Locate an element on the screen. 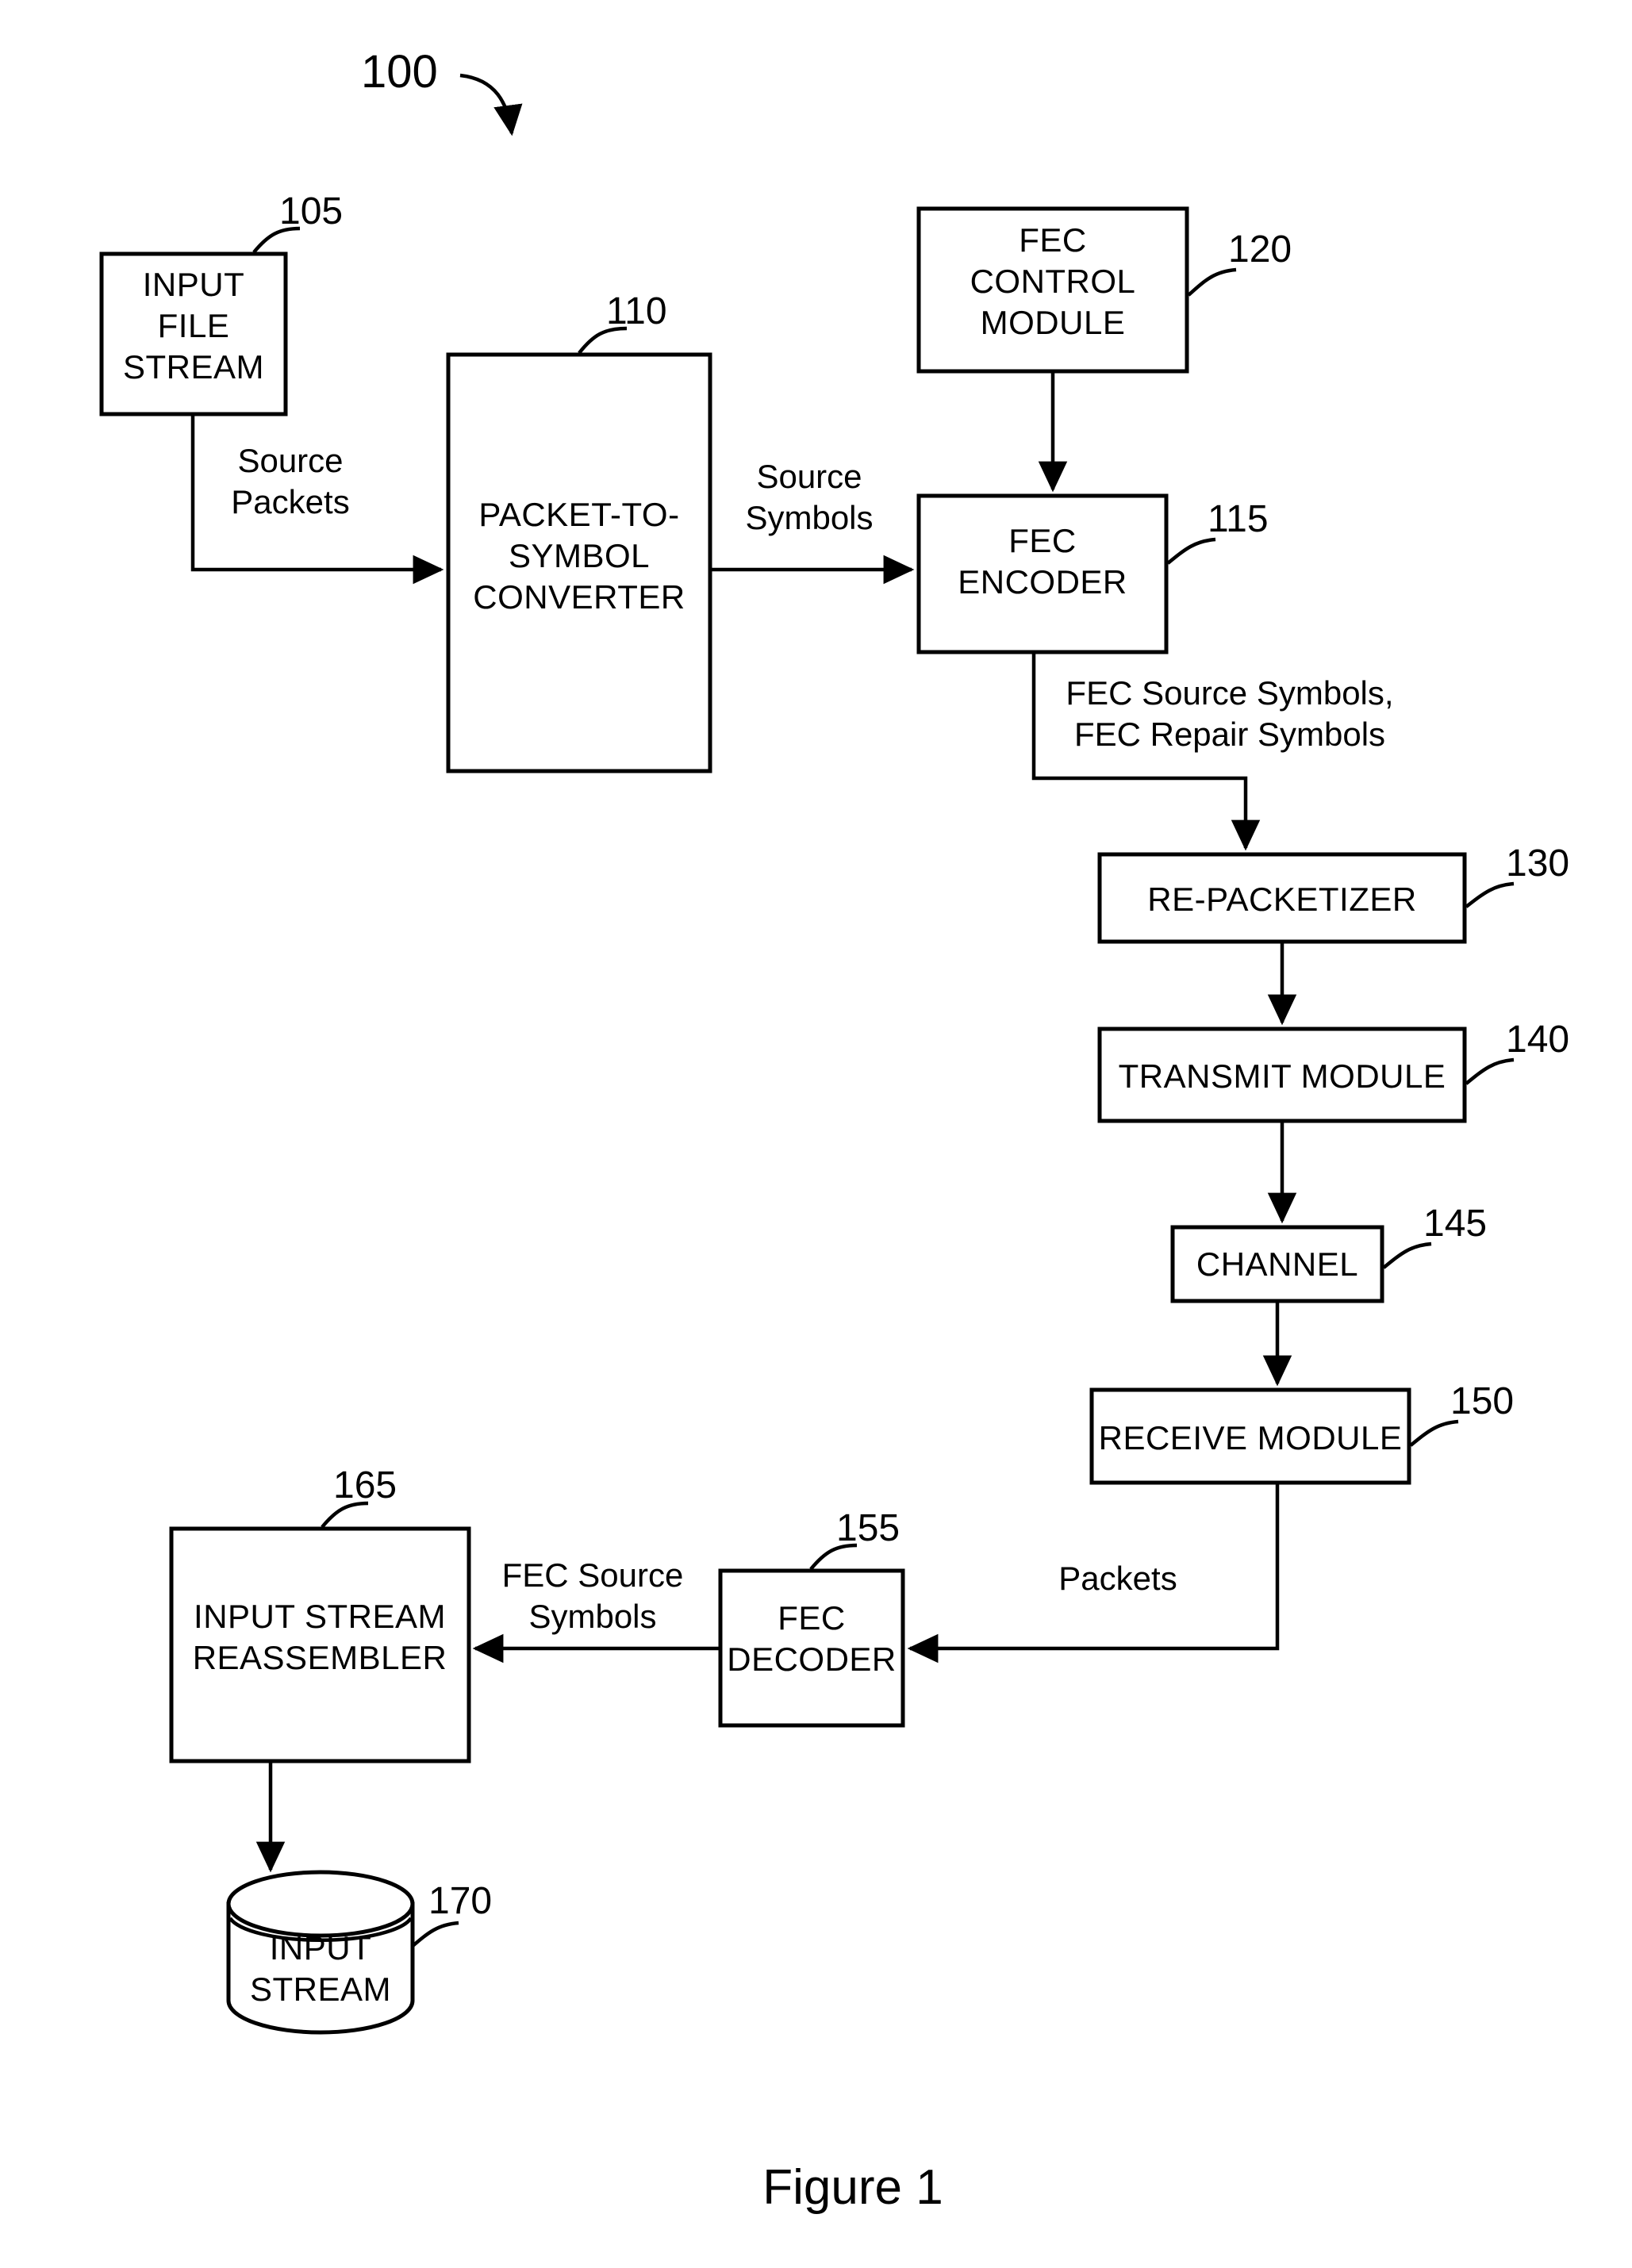 This screenshot has width=1632, height=2268. block-fec-control-line-2: CONTROL is located at coordinates (1053, 282).